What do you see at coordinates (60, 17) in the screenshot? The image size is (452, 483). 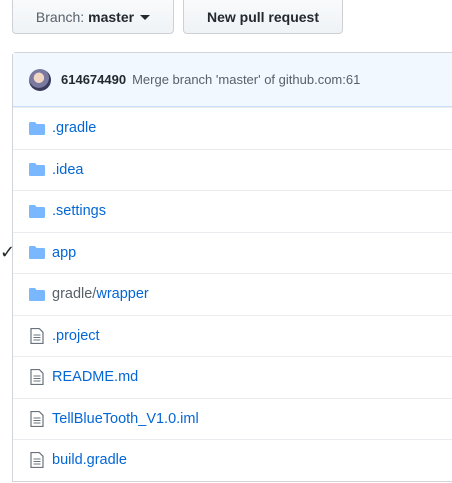 I see `branch-label-prefix: Branch:` at bounding box center [60, 17].